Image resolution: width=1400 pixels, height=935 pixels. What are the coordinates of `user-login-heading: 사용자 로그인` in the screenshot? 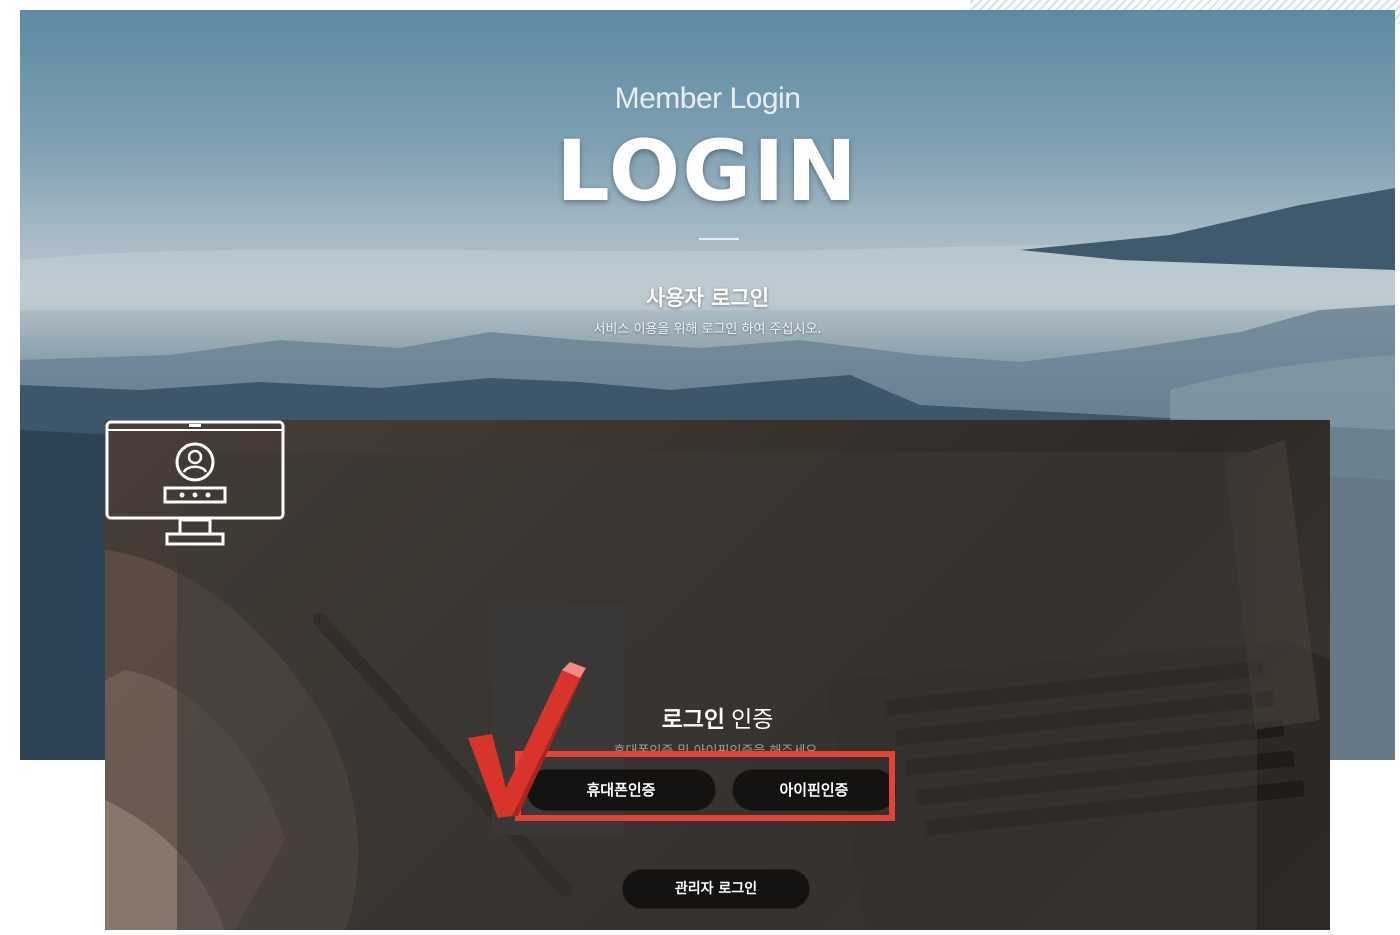 It's located at (707, 298).